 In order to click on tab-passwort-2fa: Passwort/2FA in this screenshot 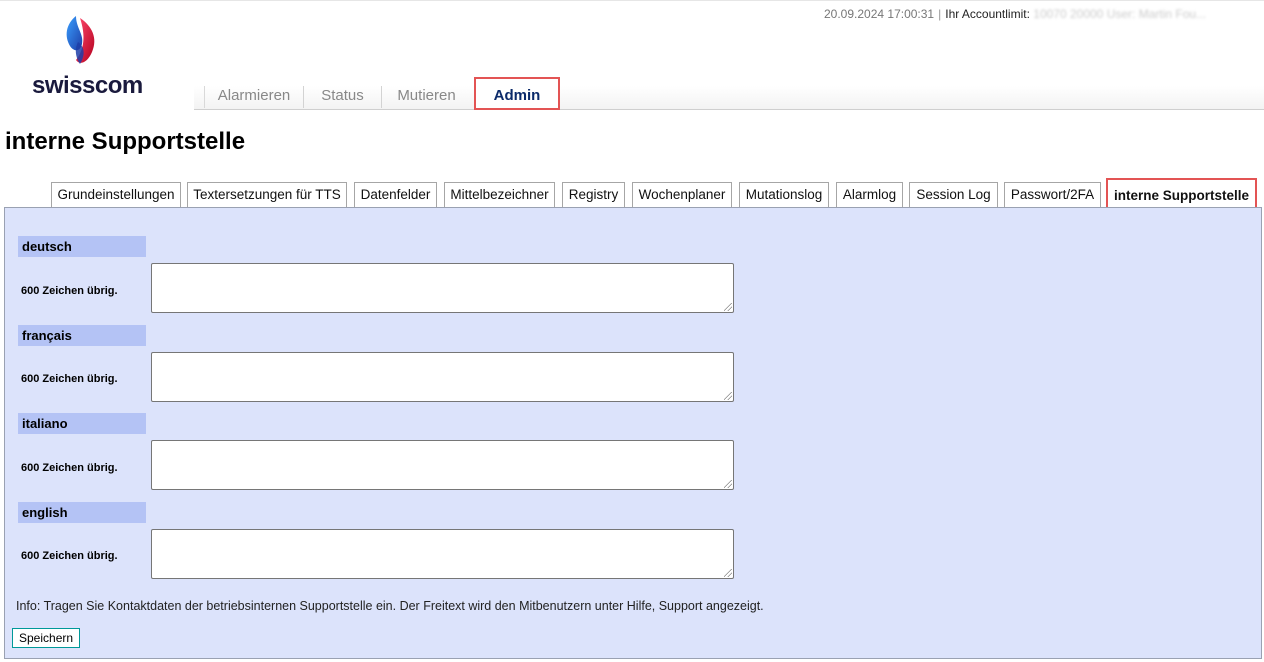, I will do `click(1052, 194)`.